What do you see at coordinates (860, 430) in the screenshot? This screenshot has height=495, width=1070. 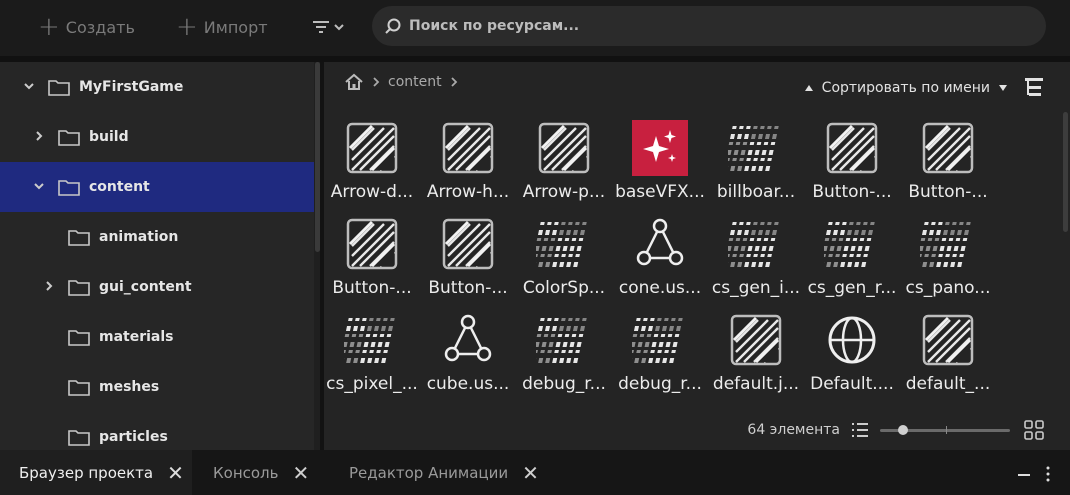 I see `list-view-icon` at bounding box center [860, 430].